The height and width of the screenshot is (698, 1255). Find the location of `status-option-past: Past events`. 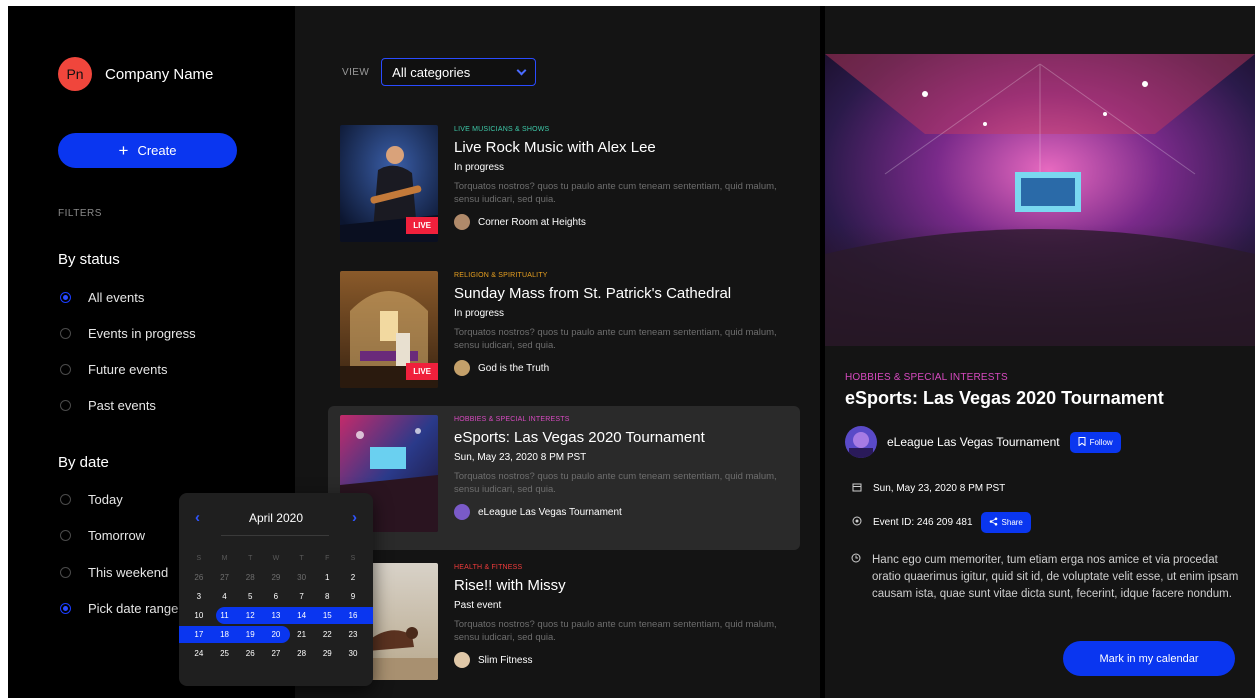

status-option-past: Past events is located at coordinates (108, 405).